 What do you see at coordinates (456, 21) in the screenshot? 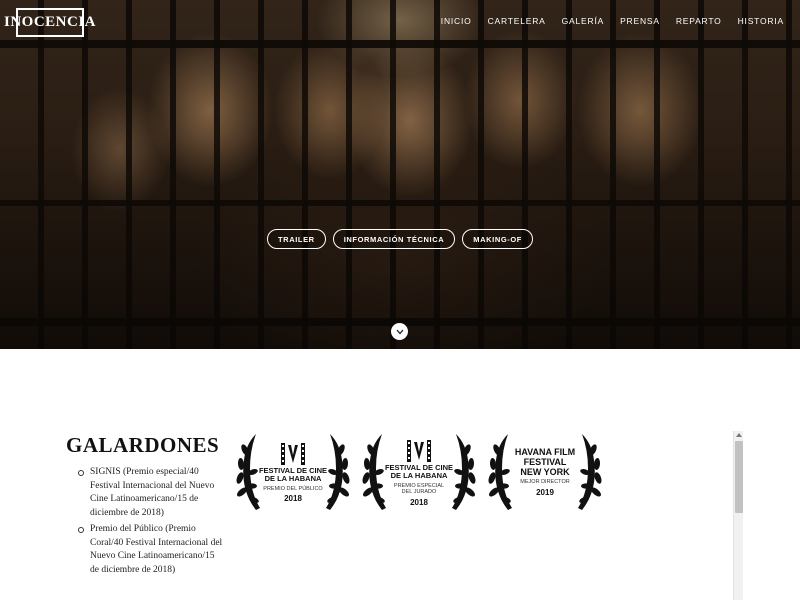
I see `nav-item-inicio: INICIO` at bounding box center [456, 21].